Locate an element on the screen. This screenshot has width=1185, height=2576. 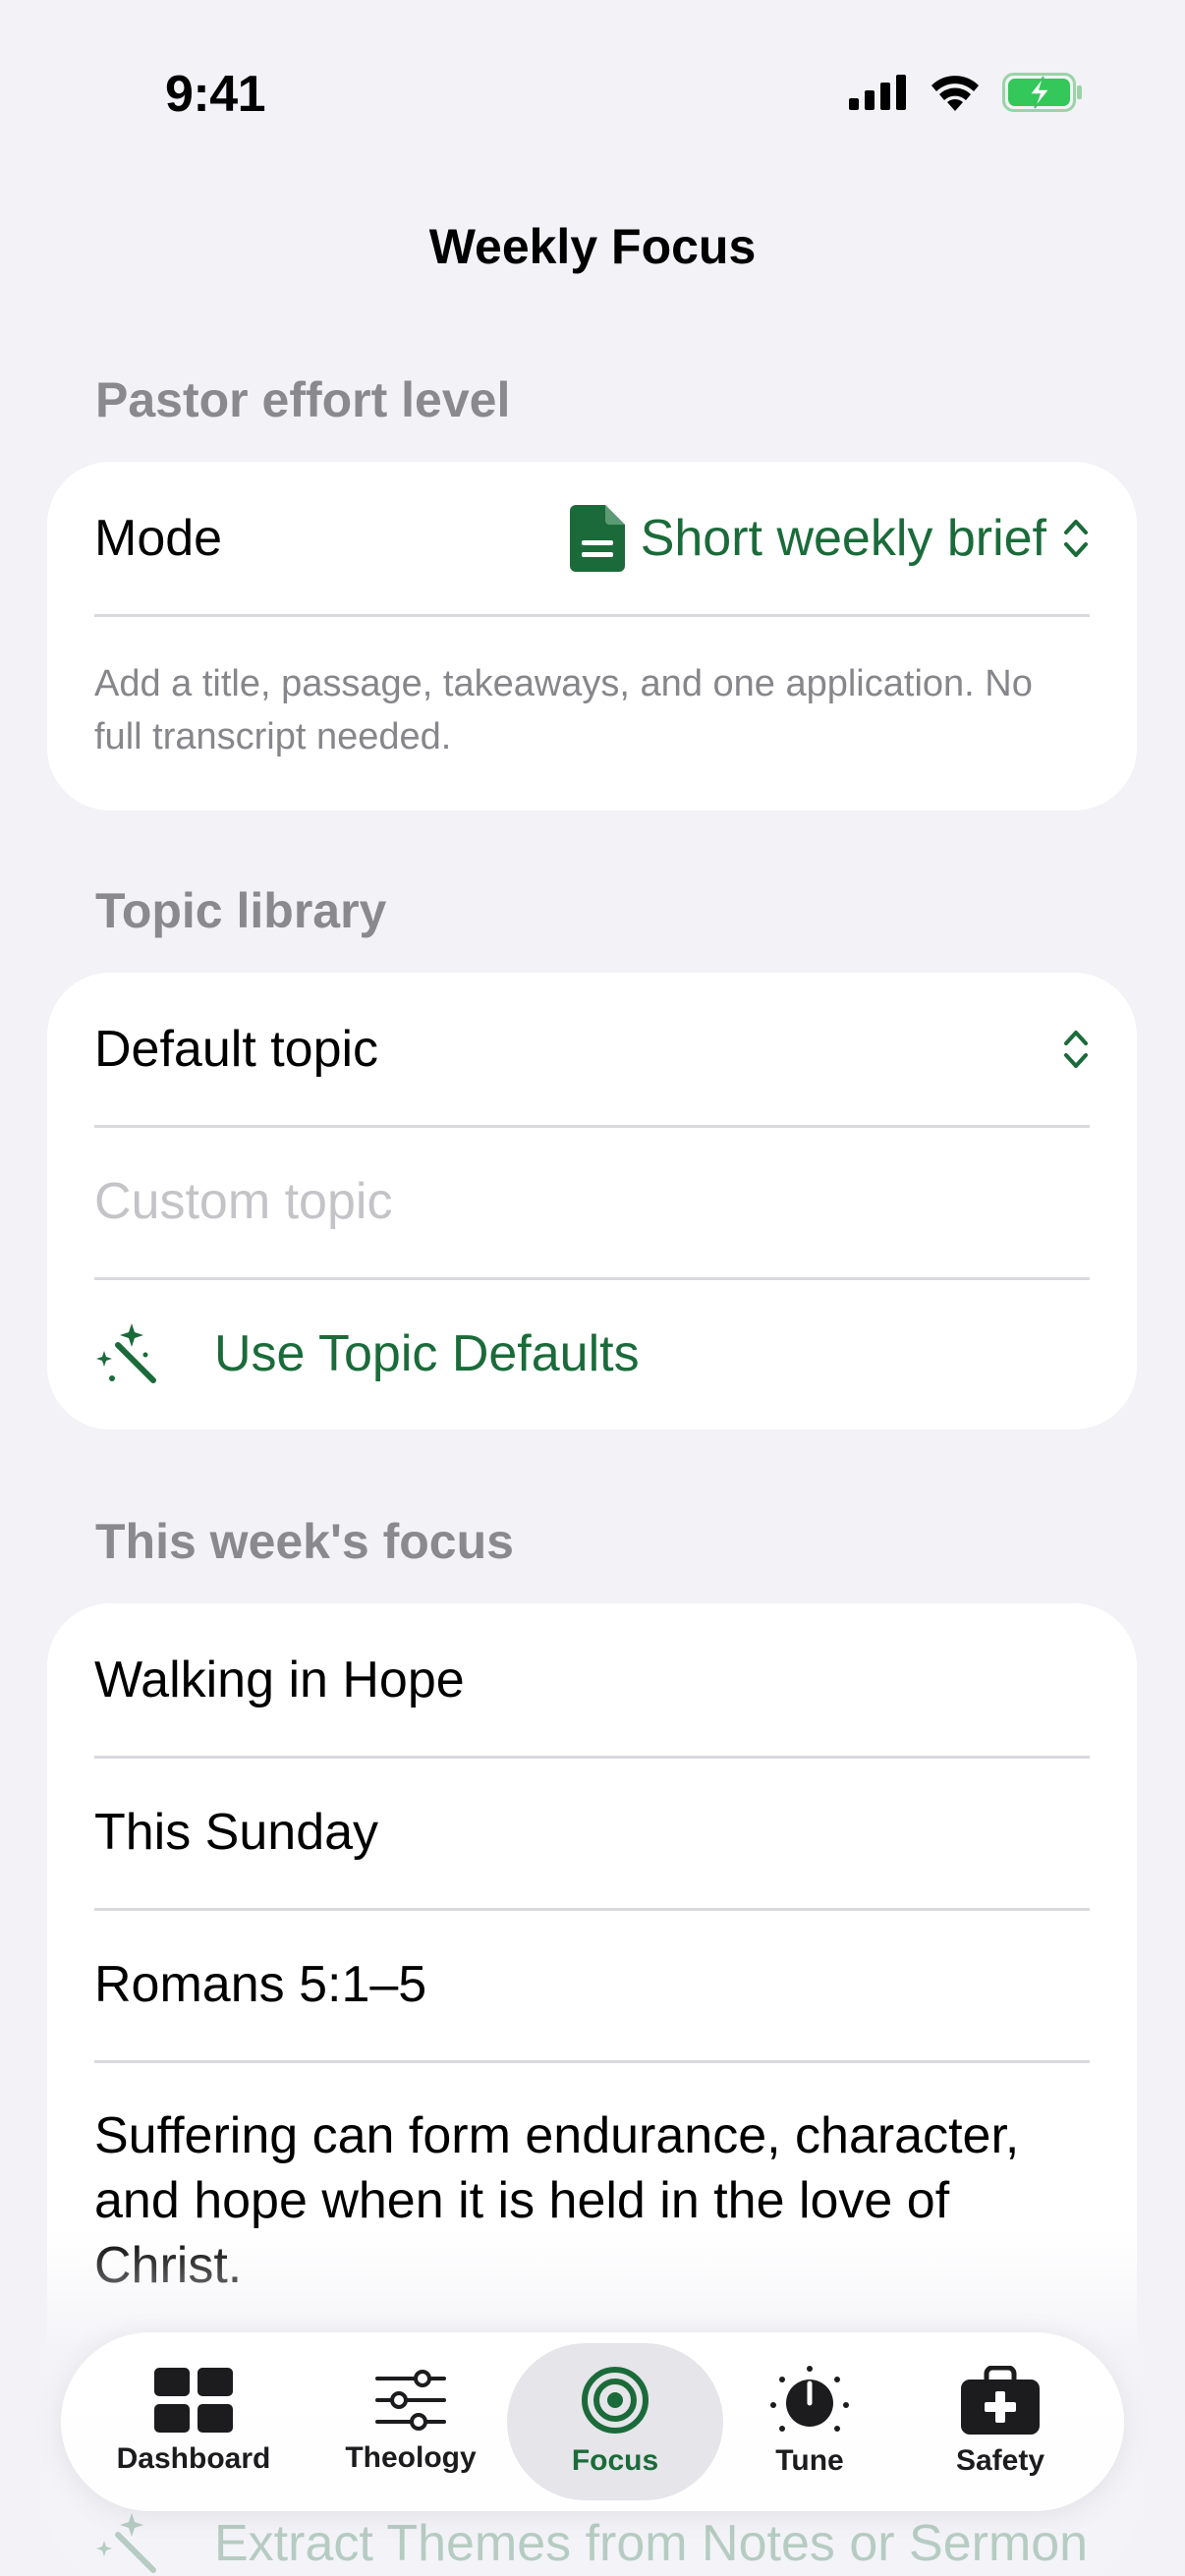
use-topic-defaults-button: Use Topic Defaults is located at coordinates (592, 1353).